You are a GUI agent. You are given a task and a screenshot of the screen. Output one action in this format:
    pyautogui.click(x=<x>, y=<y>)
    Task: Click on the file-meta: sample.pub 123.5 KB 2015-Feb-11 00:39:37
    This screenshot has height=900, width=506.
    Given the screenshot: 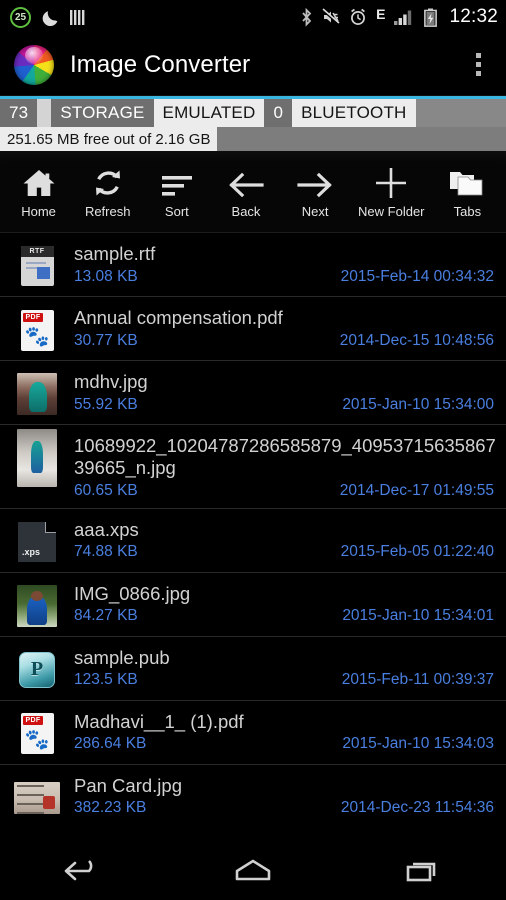 What is the action you would take?
    pyautogui.click(x=285, y=668)
    